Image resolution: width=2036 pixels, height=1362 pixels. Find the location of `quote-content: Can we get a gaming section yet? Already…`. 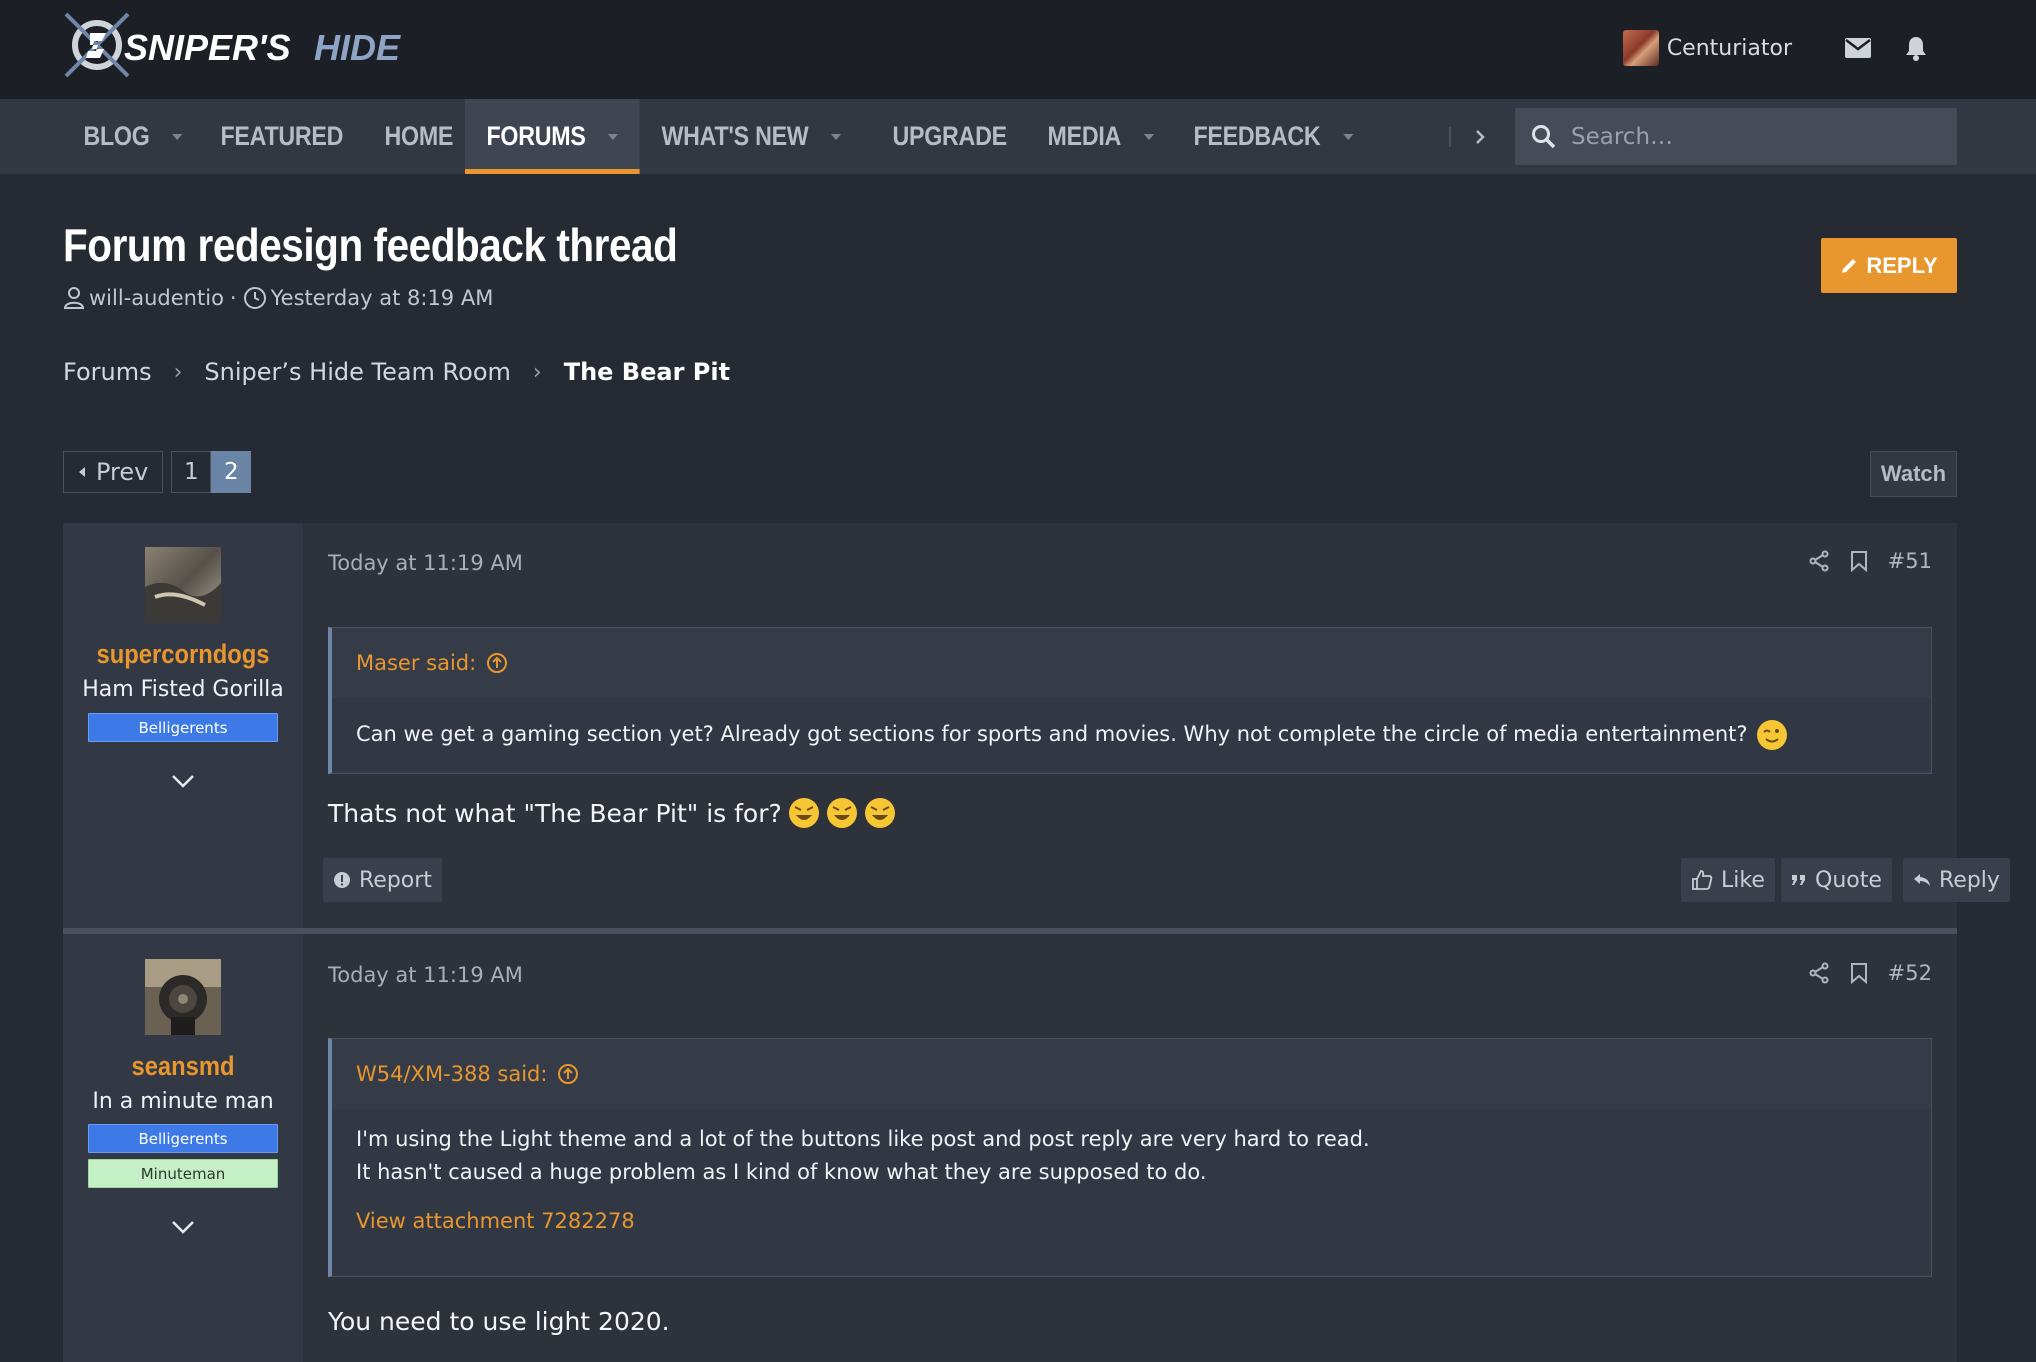

quote-content: Can we get a gaming section yet? Already… is located at coordinates (1131, 734).